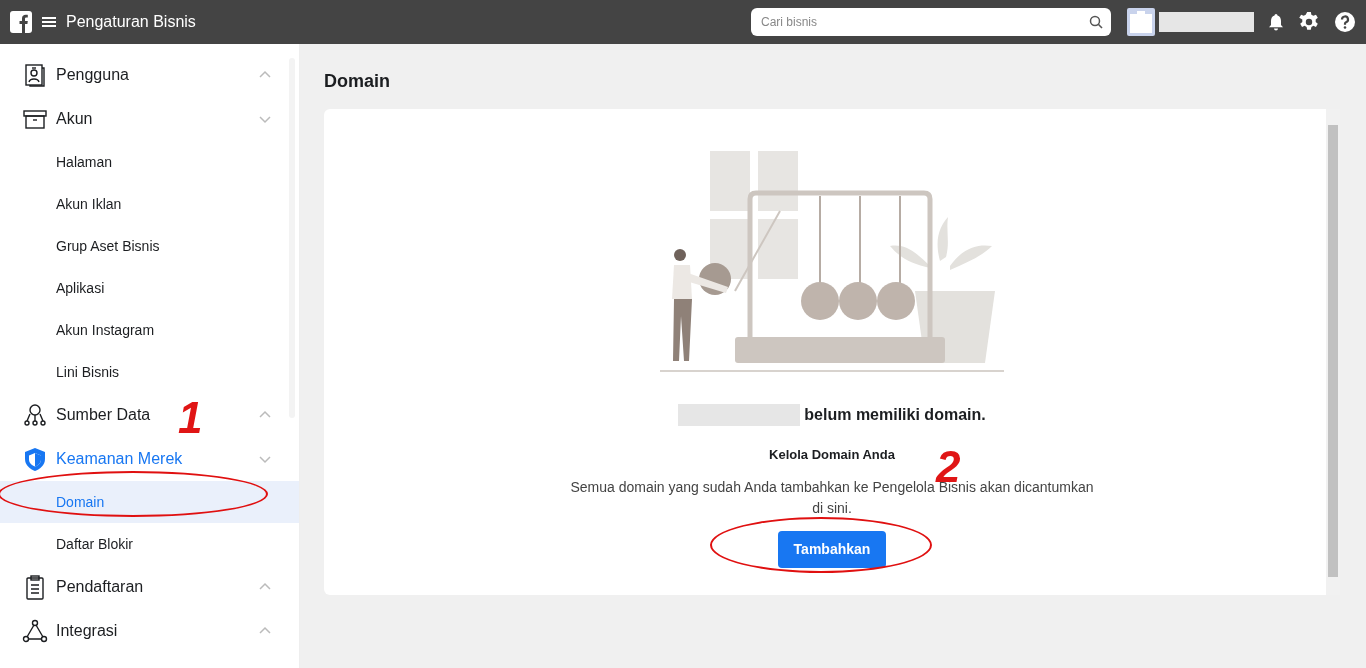 This screenshot has height=668, width=1366. I want to click on logo-icon, so click(21, 22).